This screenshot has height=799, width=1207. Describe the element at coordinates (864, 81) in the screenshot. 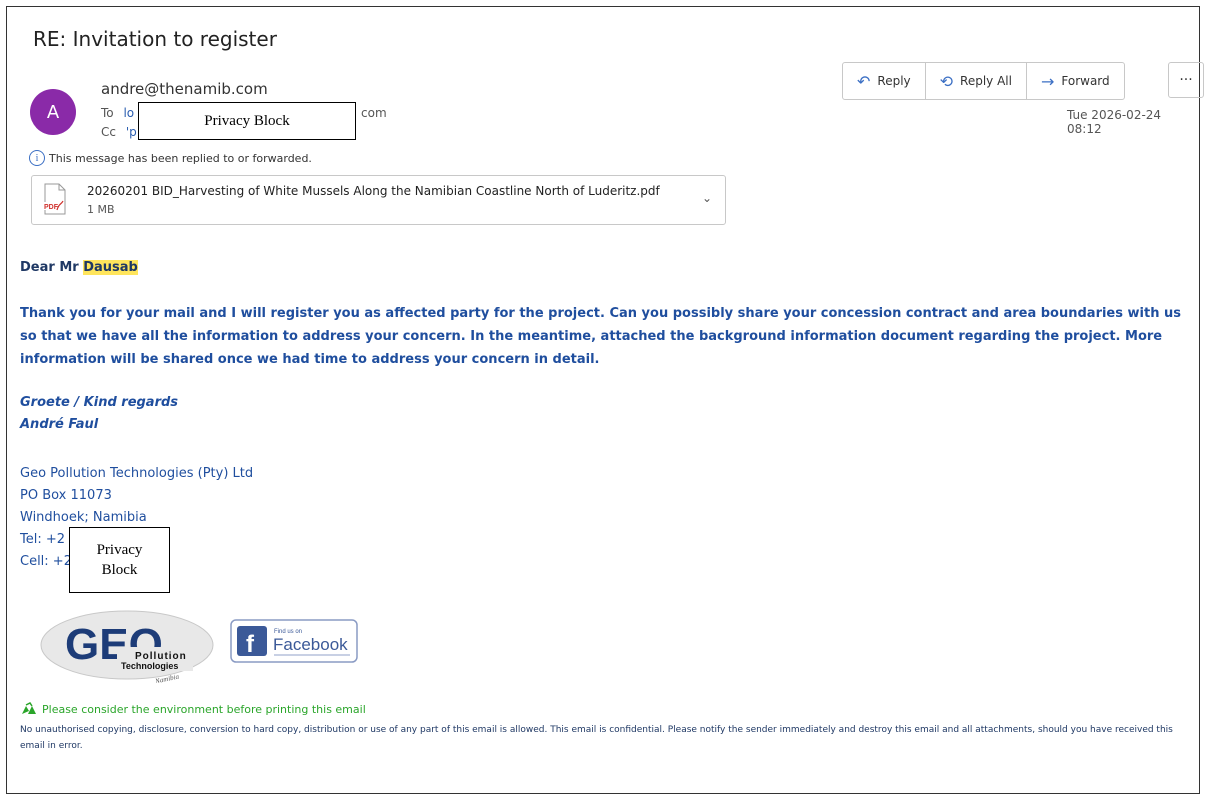

I see `reply-icon: ↶` at that location.